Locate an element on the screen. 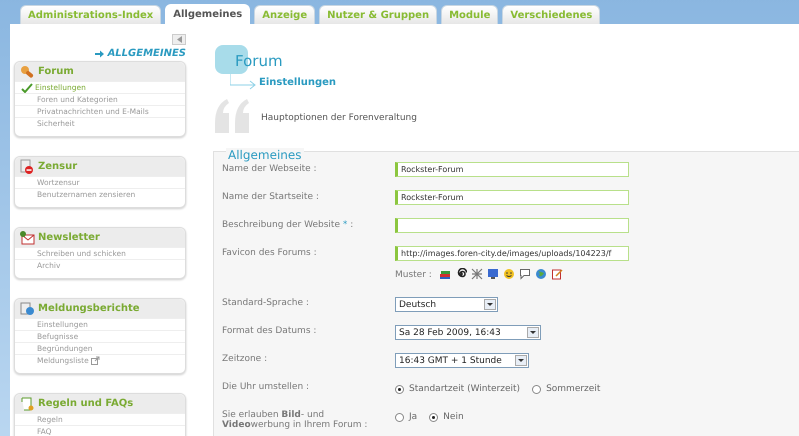 The width and height of the screenshot is (799, 436). dropdown: 16:43 GMT + 1 Stunde is located at coordinates (462, 360).